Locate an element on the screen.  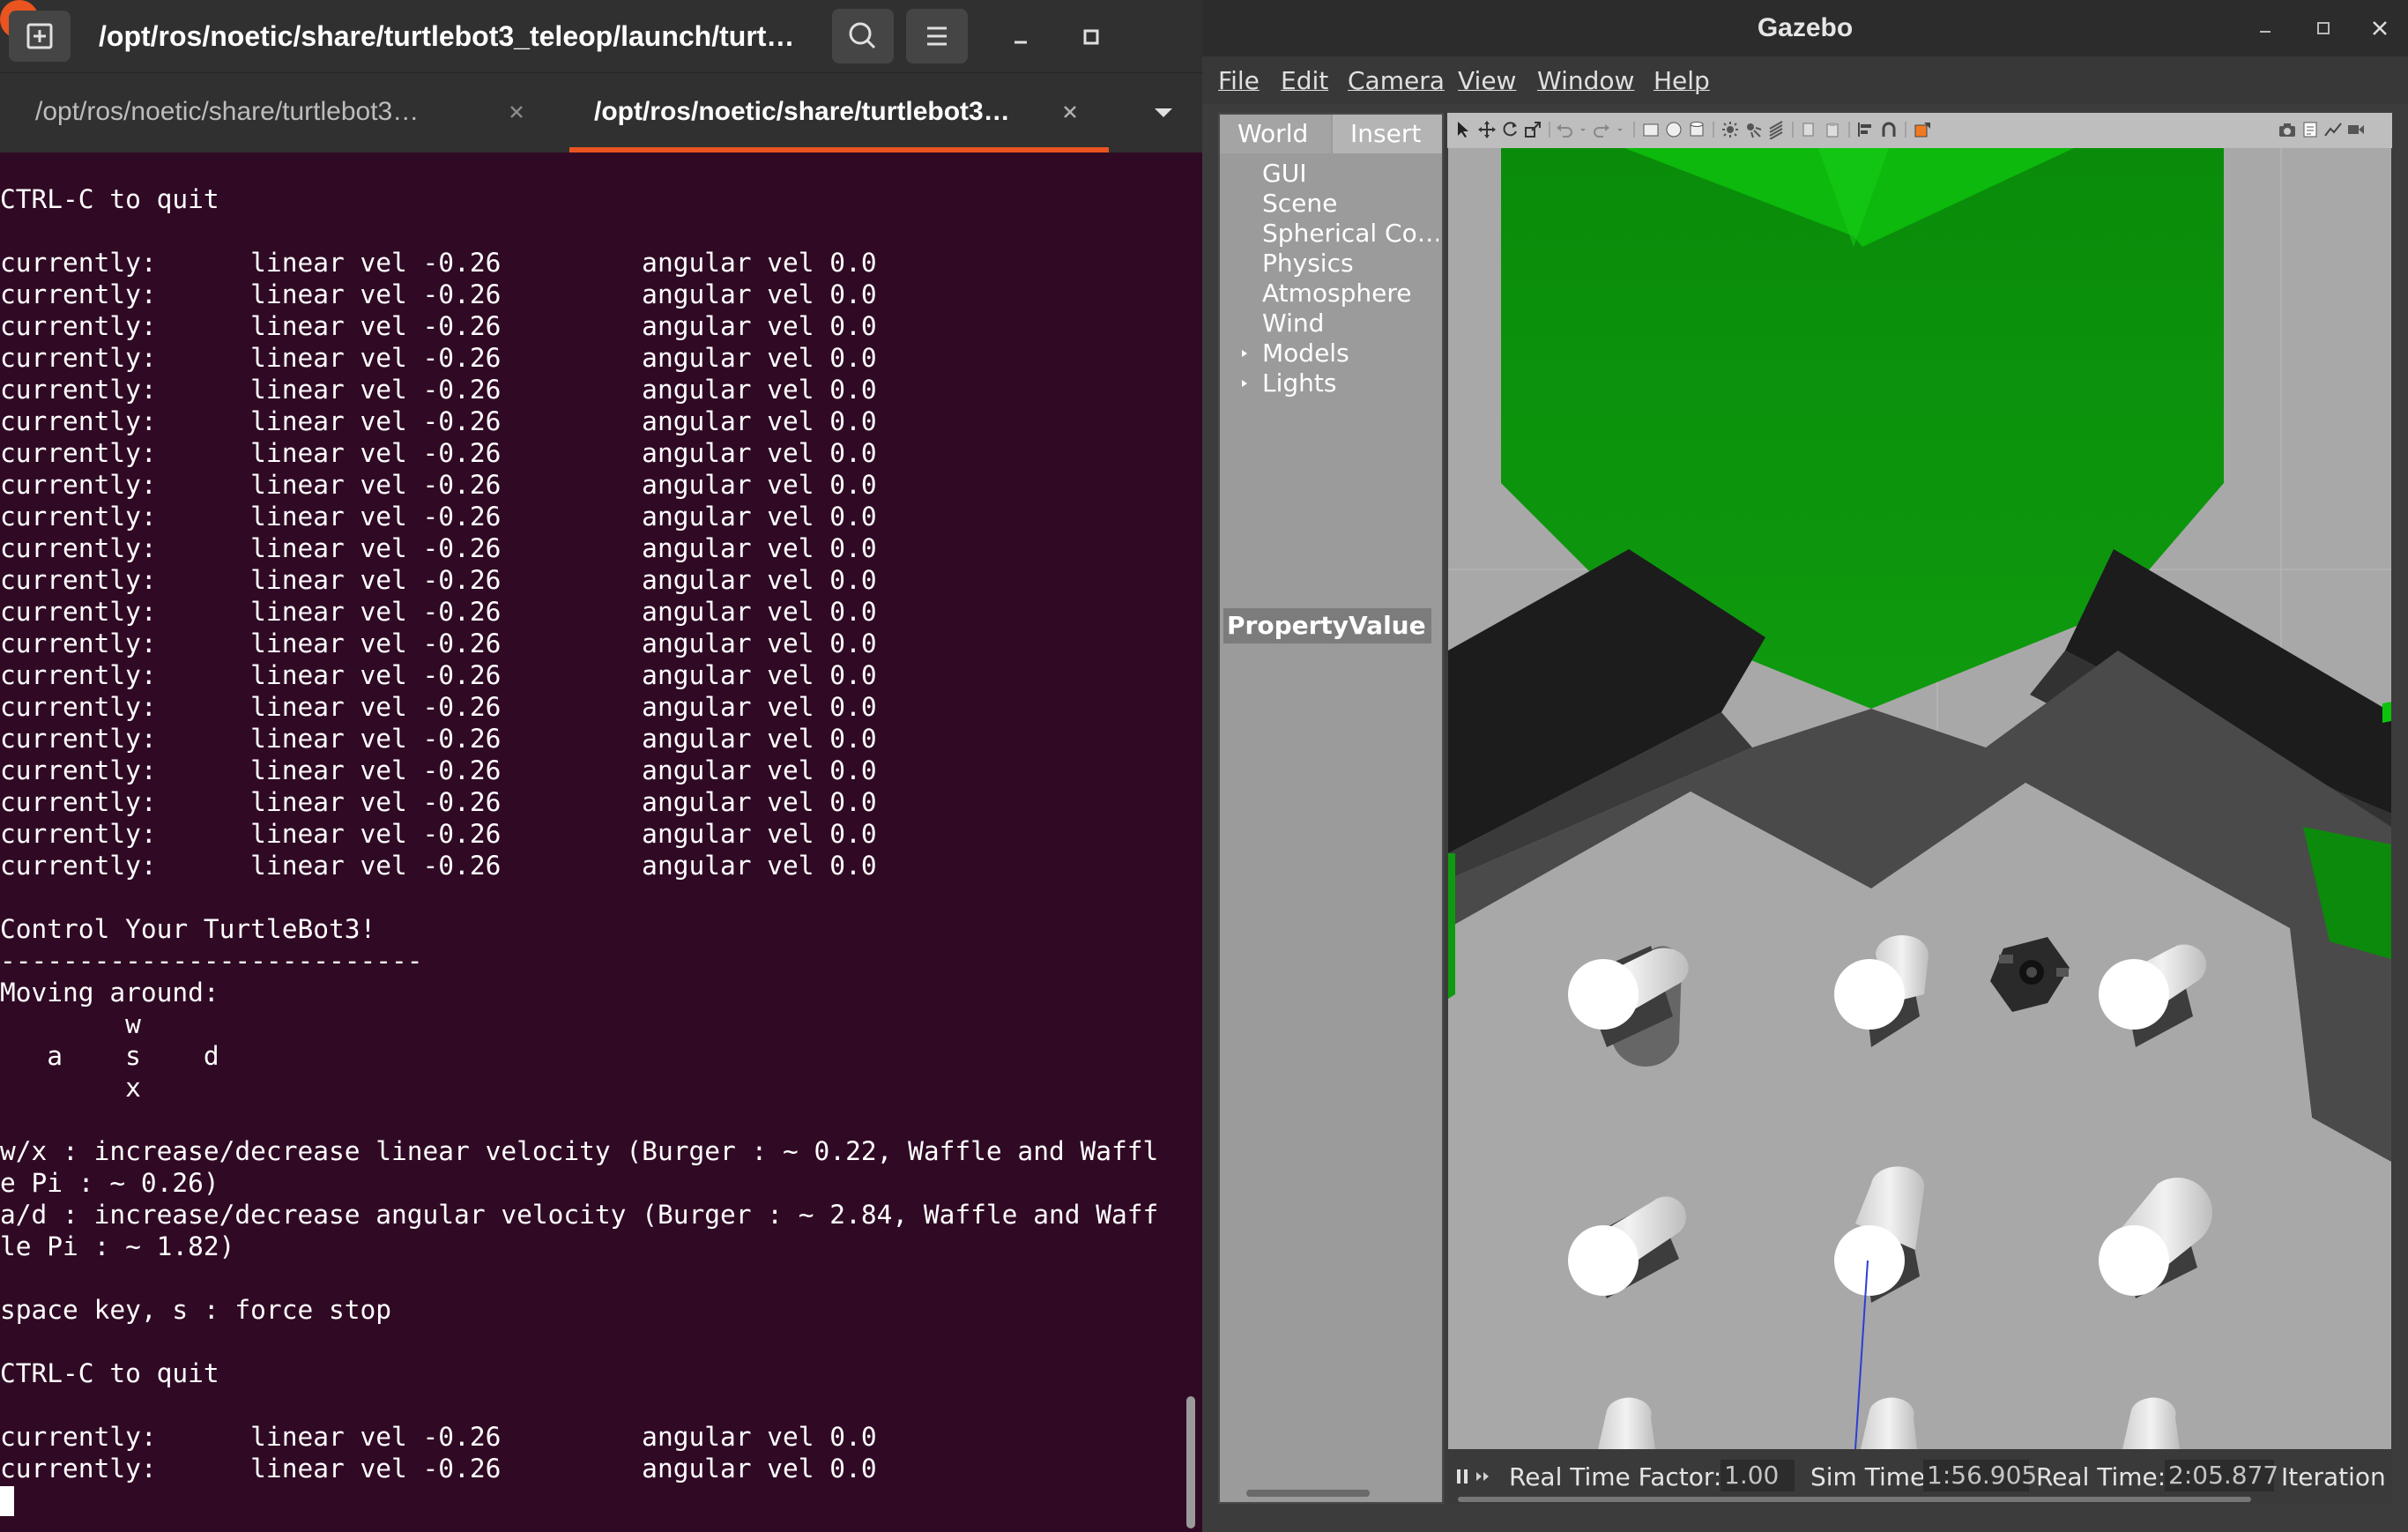
tab-insert: Insert is located at coordinates (1387, 134).